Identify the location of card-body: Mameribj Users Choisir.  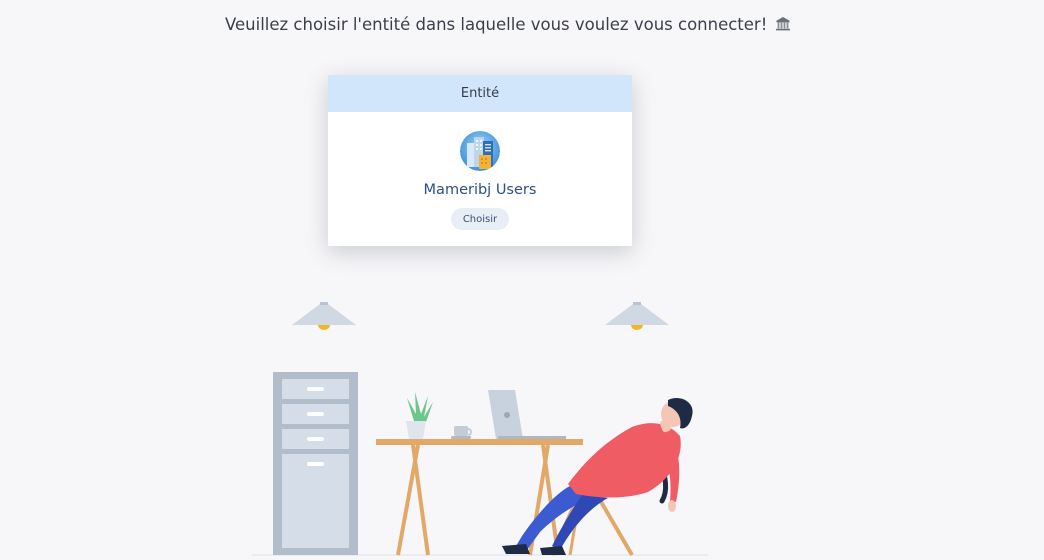
(480, 179).